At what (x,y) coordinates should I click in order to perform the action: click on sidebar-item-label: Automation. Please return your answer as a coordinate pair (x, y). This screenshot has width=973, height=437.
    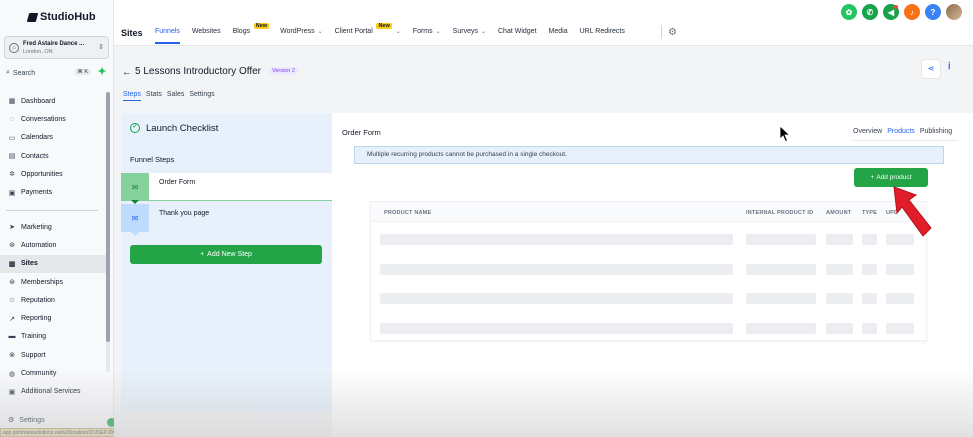
    Looking at the image, I should click on (39, 245).